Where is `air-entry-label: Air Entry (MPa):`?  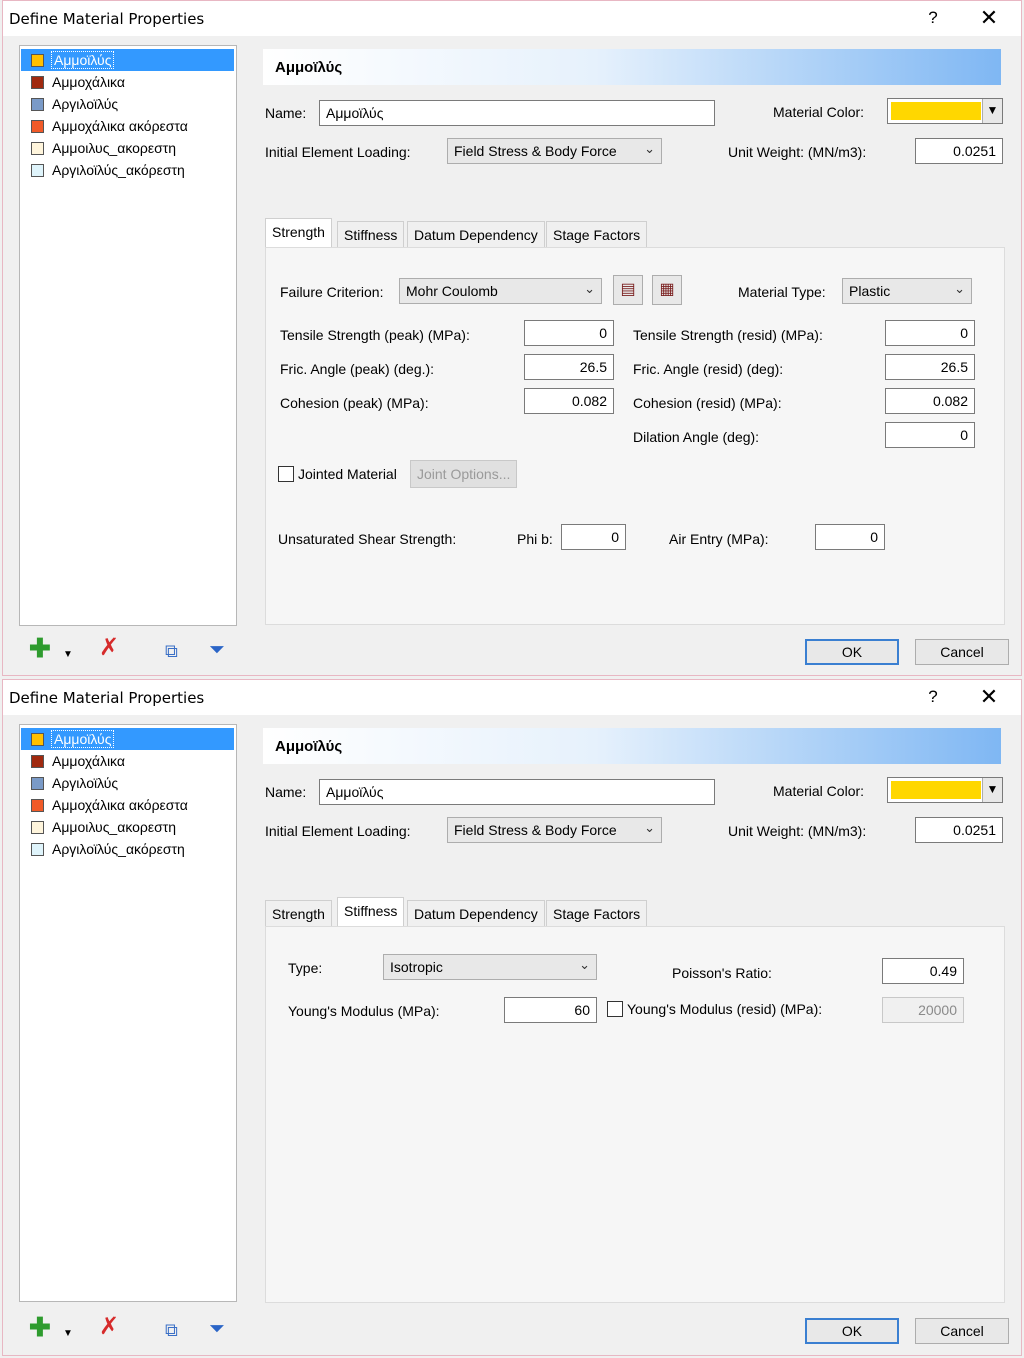
air-entry-label: Air Entry (MPa): is located at coordinates (719, 539).